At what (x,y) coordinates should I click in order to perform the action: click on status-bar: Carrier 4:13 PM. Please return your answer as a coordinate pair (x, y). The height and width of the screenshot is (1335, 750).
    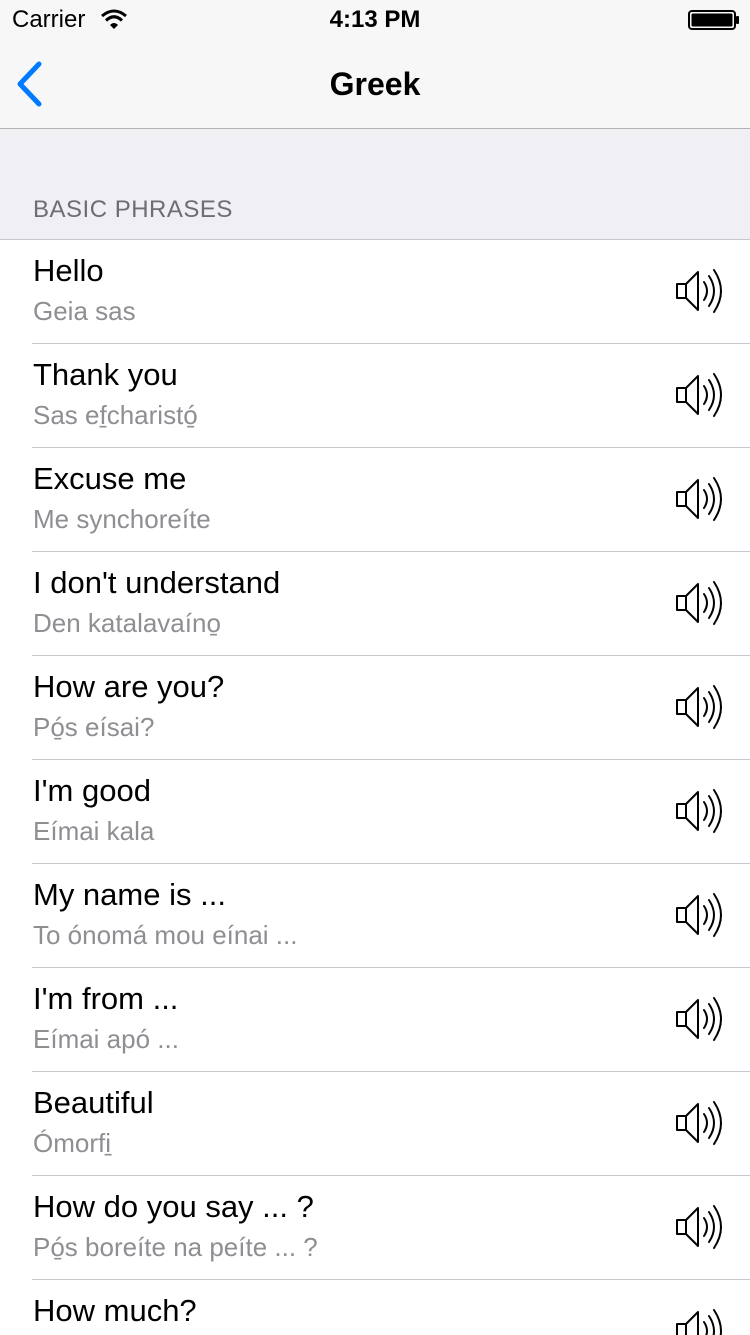
    Looking at the image, I should click on (375, 20).